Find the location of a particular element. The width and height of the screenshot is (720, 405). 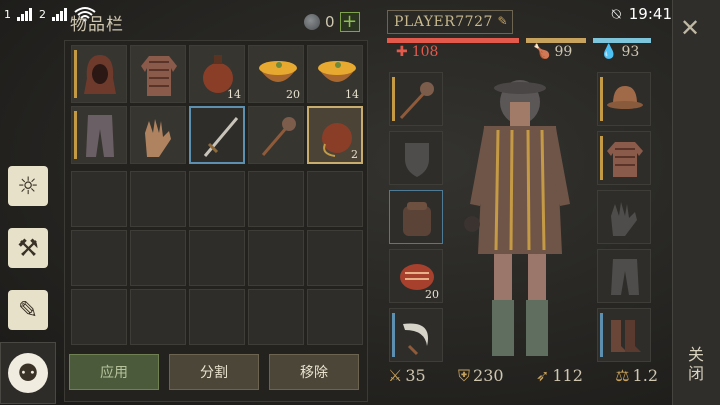

weight-value: 1.2 is located at coordinates (645, 375).